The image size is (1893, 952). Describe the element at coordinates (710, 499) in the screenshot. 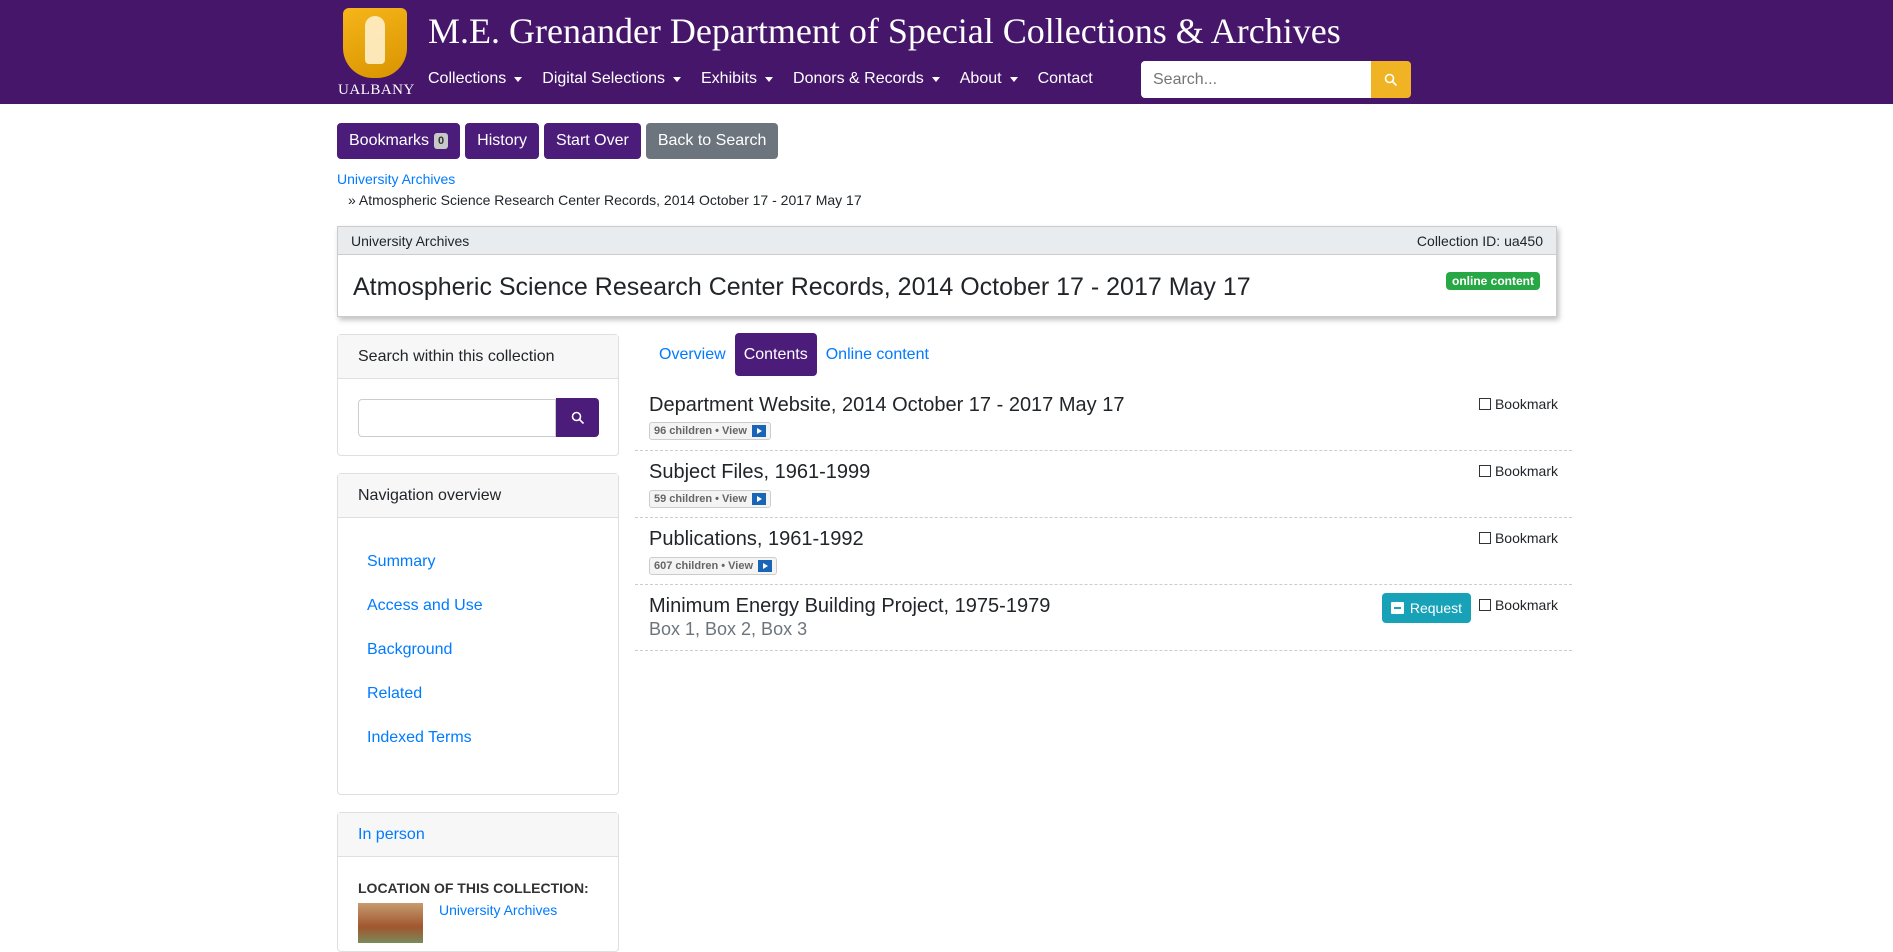

I see `children-view-toggle: 59 children • View` at that location.